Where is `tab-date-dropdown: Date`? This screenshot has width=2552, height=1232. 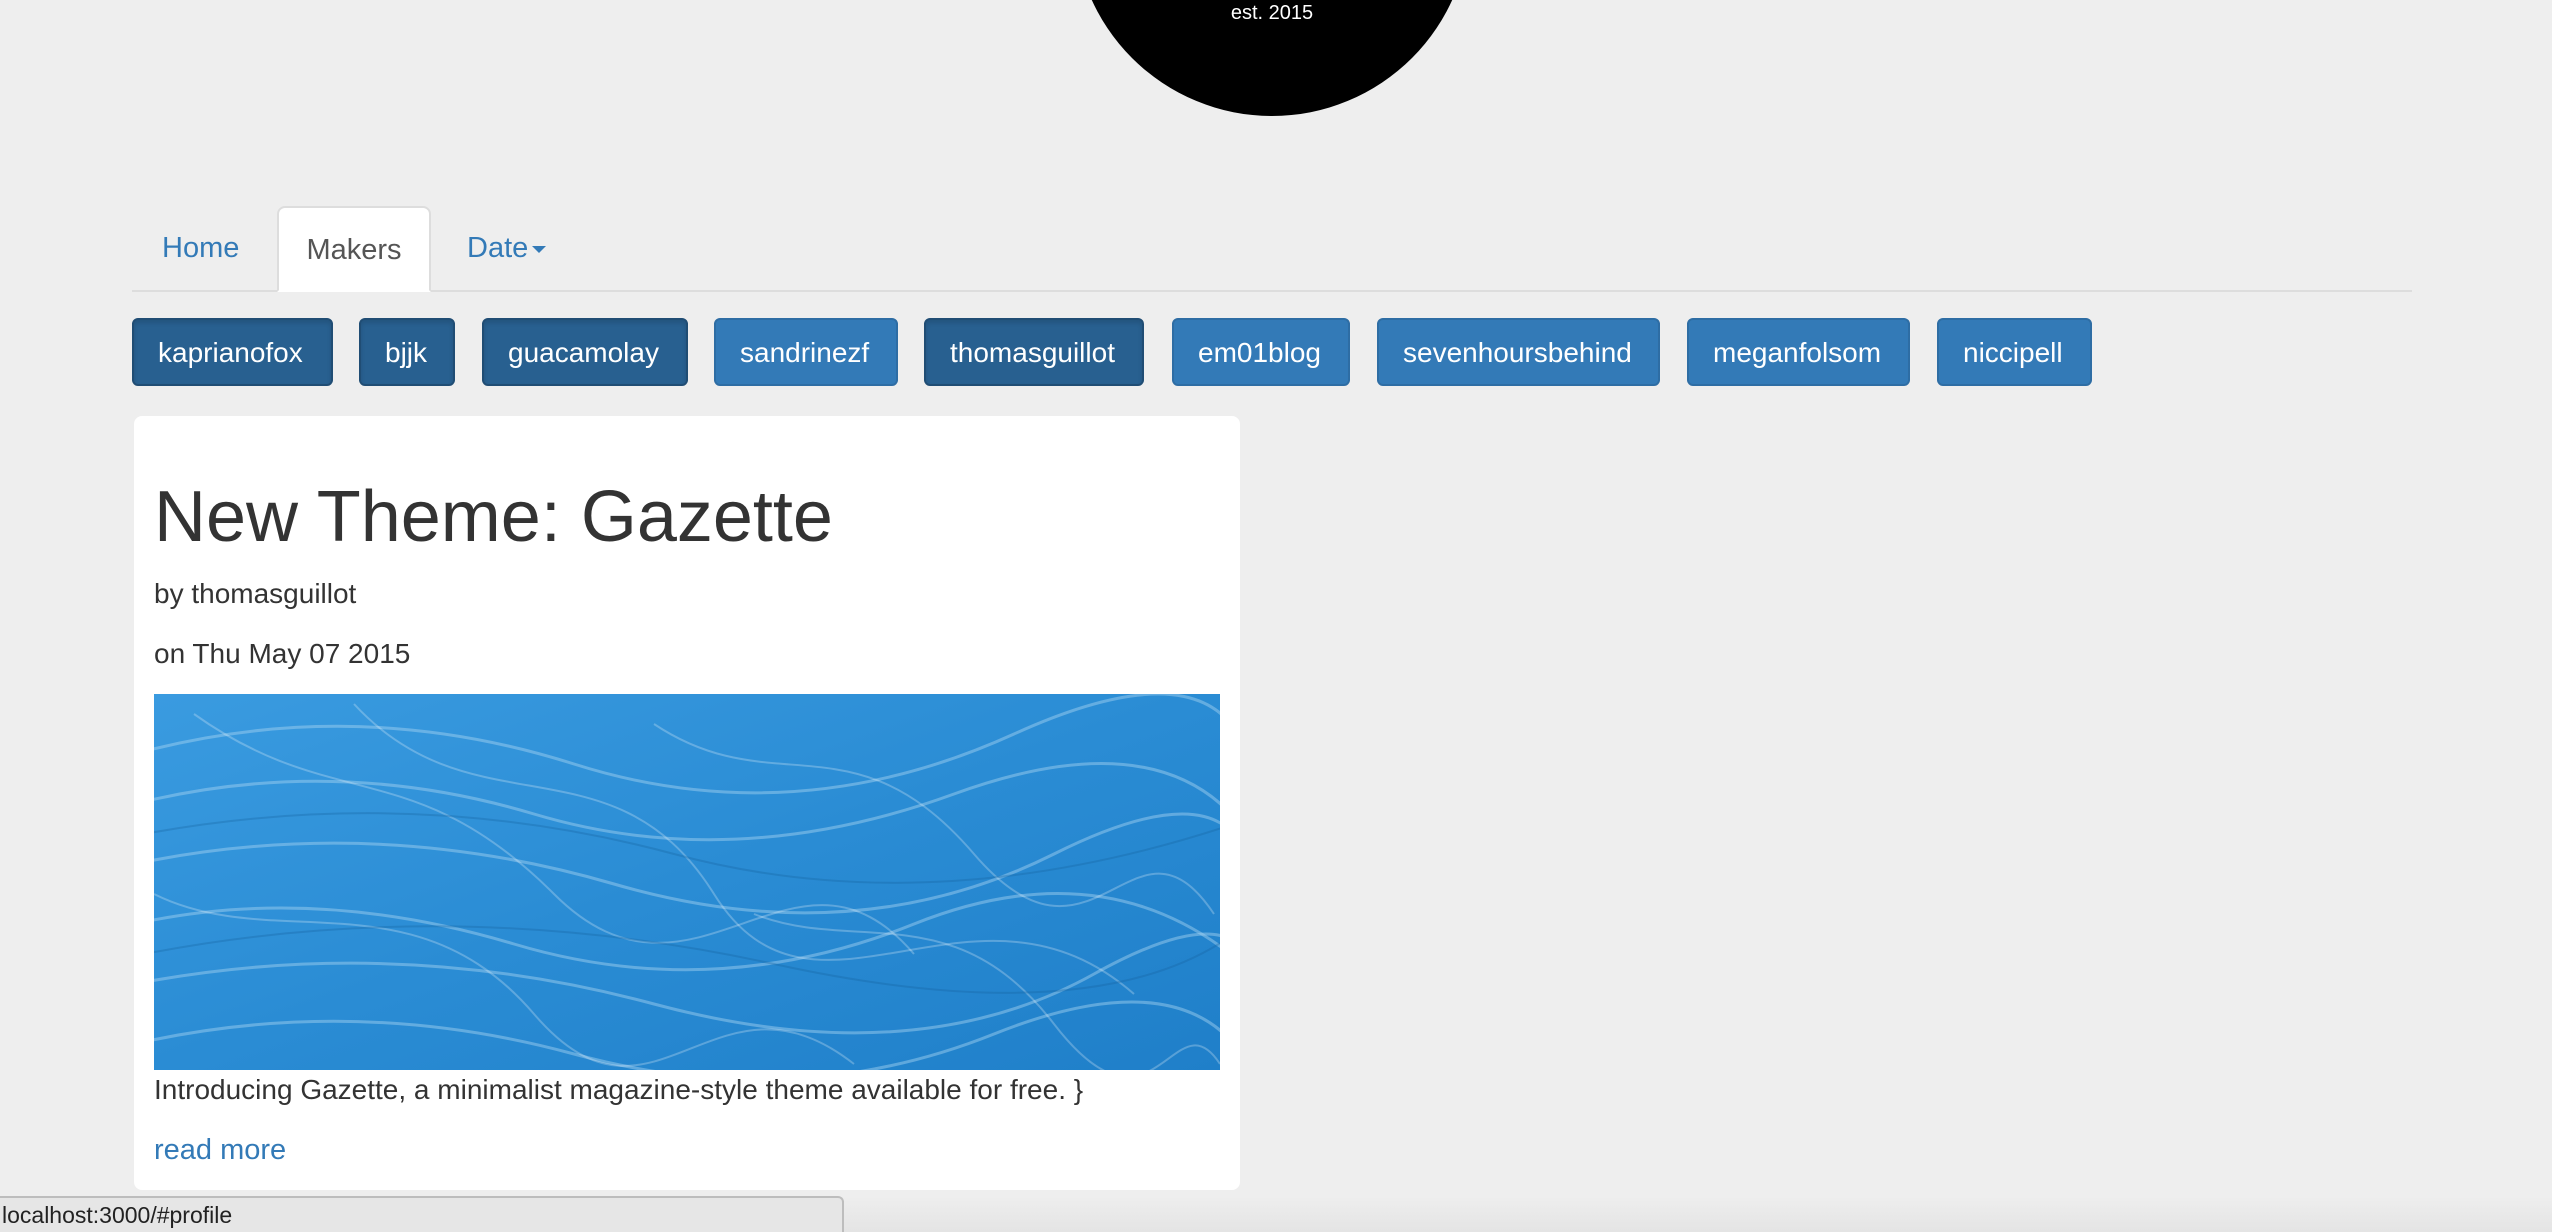
tab-date-dropdown: Date is located at coordinates (506, 248).